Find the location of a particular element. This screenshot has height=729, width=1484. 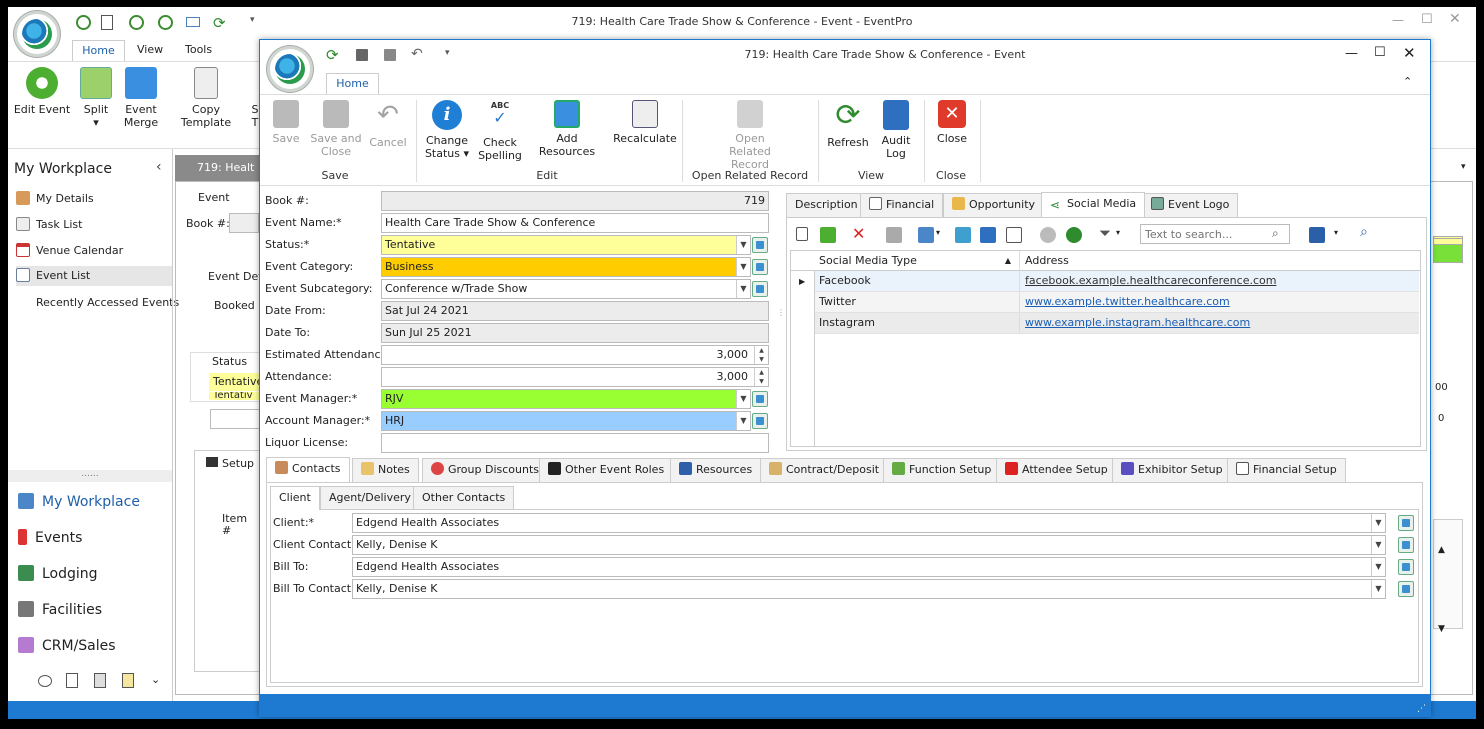

save-close-button: Save and Close is located at coordinates (336, 129).